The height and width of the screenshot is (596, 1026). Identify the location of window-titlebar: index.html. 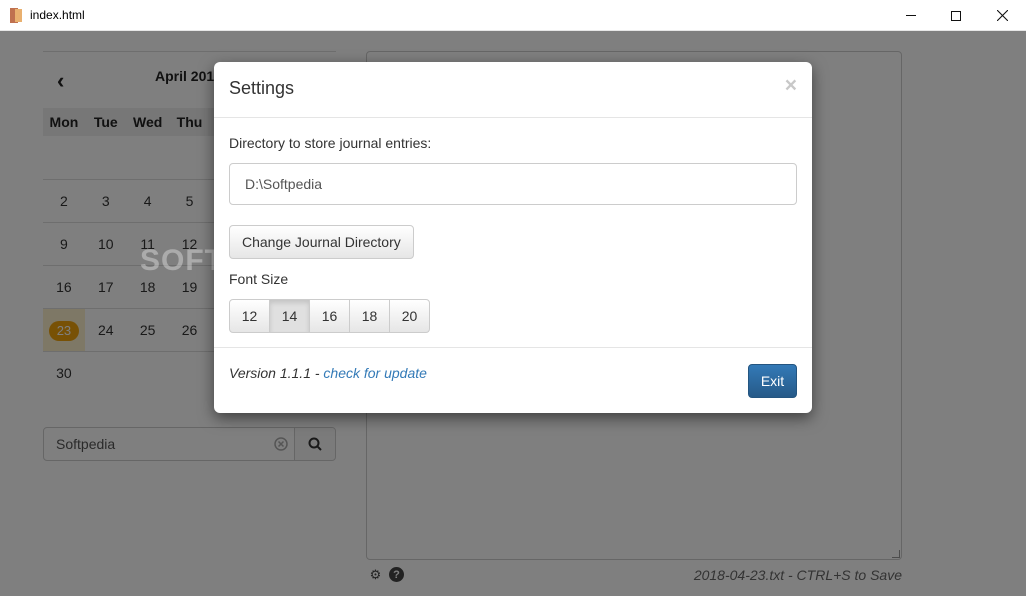
(513, 15).